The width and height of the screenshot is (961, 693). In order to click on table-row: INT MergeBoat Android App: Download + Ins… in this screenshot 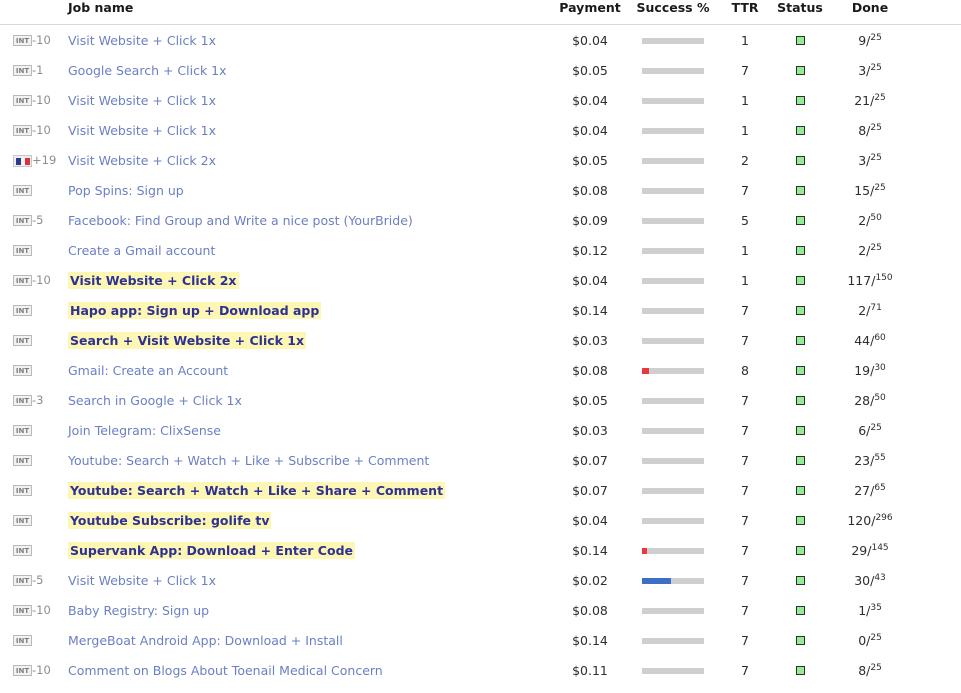, I will do `click(480, 640)`.